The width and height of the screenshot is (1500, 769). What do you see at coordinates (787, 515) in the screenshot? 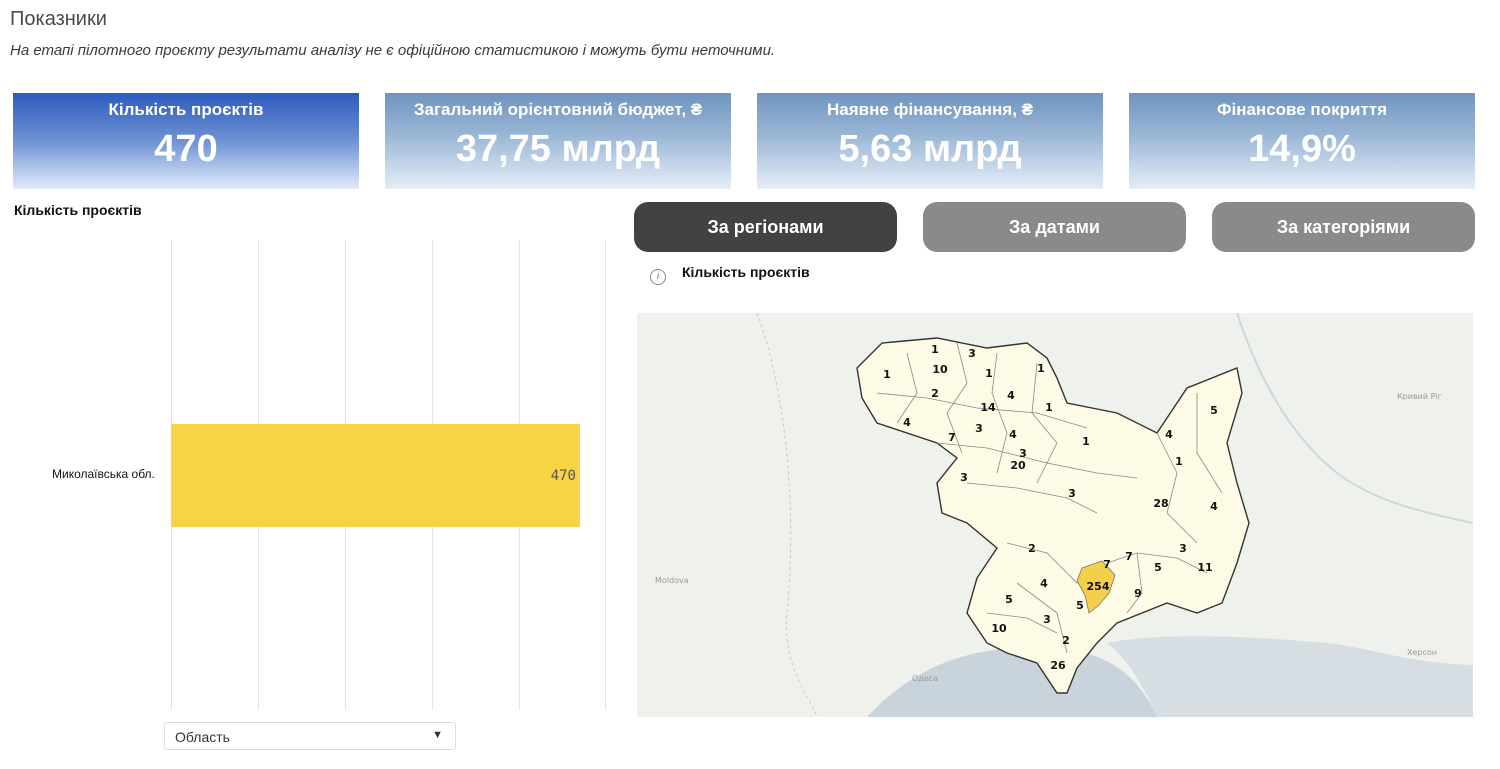
I see `border-line` at bounding box center [787, 515].